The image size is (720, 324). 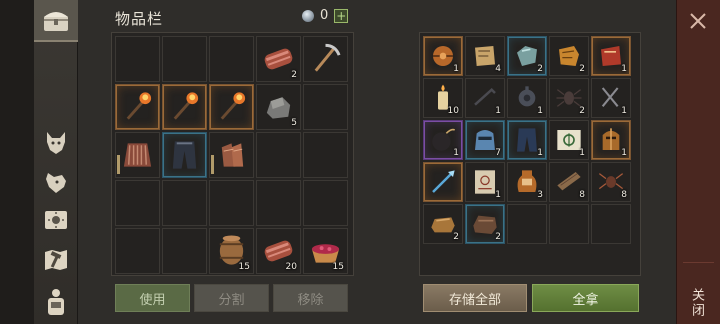 What do you see at coordinates (278, 107) in the screenshot?
I see `inventory-slot: 5` at bounding box center [278, 107].